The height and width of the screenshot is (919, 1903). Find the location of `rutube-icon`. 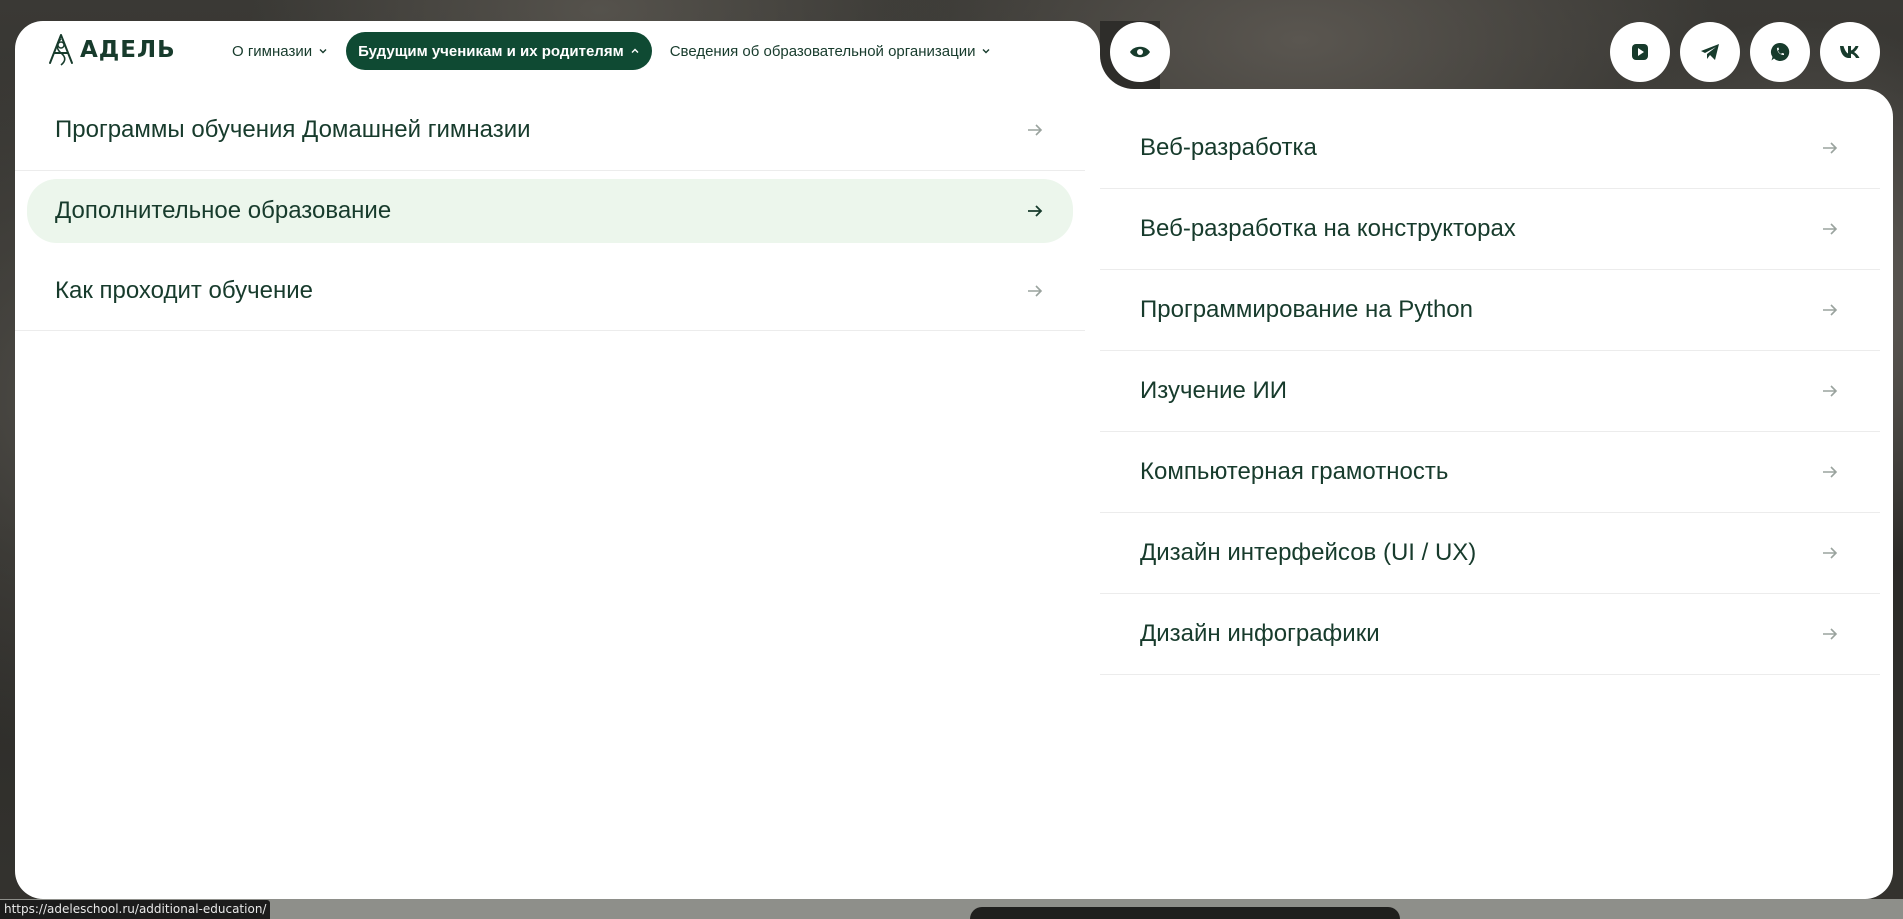

rutube-icon is located at coordinates (1640, 52).